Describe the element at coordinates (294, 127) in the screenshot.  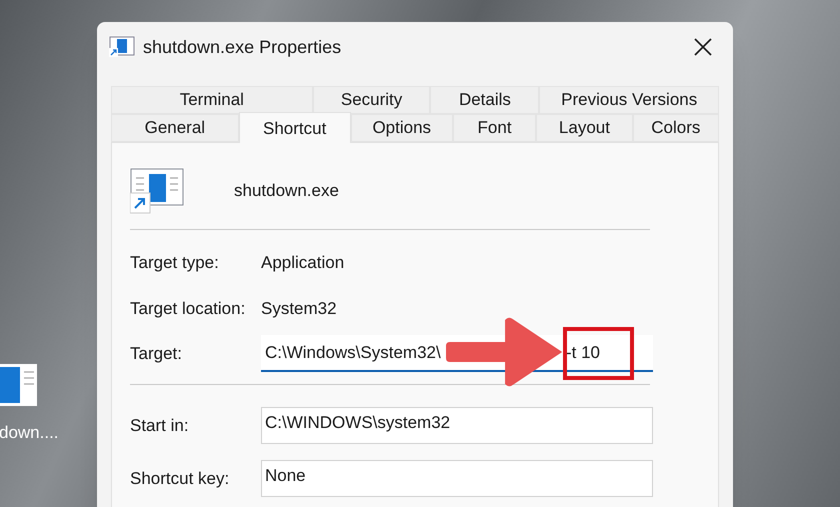
I see `tab: Shortcut` at that location.